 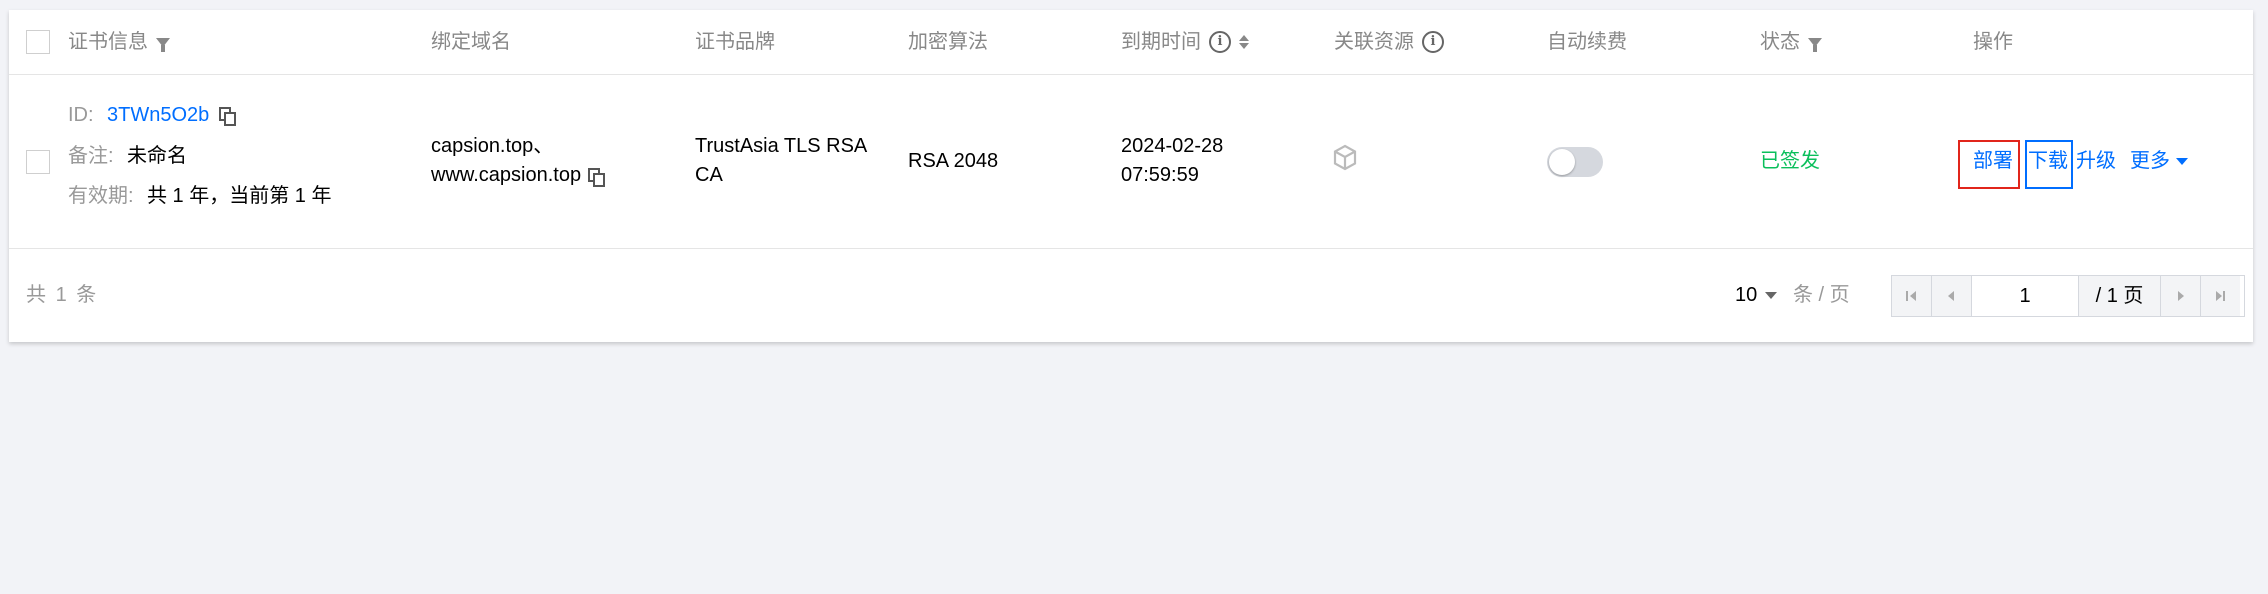 I want to click on toggle-knob, so click(x=1562, y=162).